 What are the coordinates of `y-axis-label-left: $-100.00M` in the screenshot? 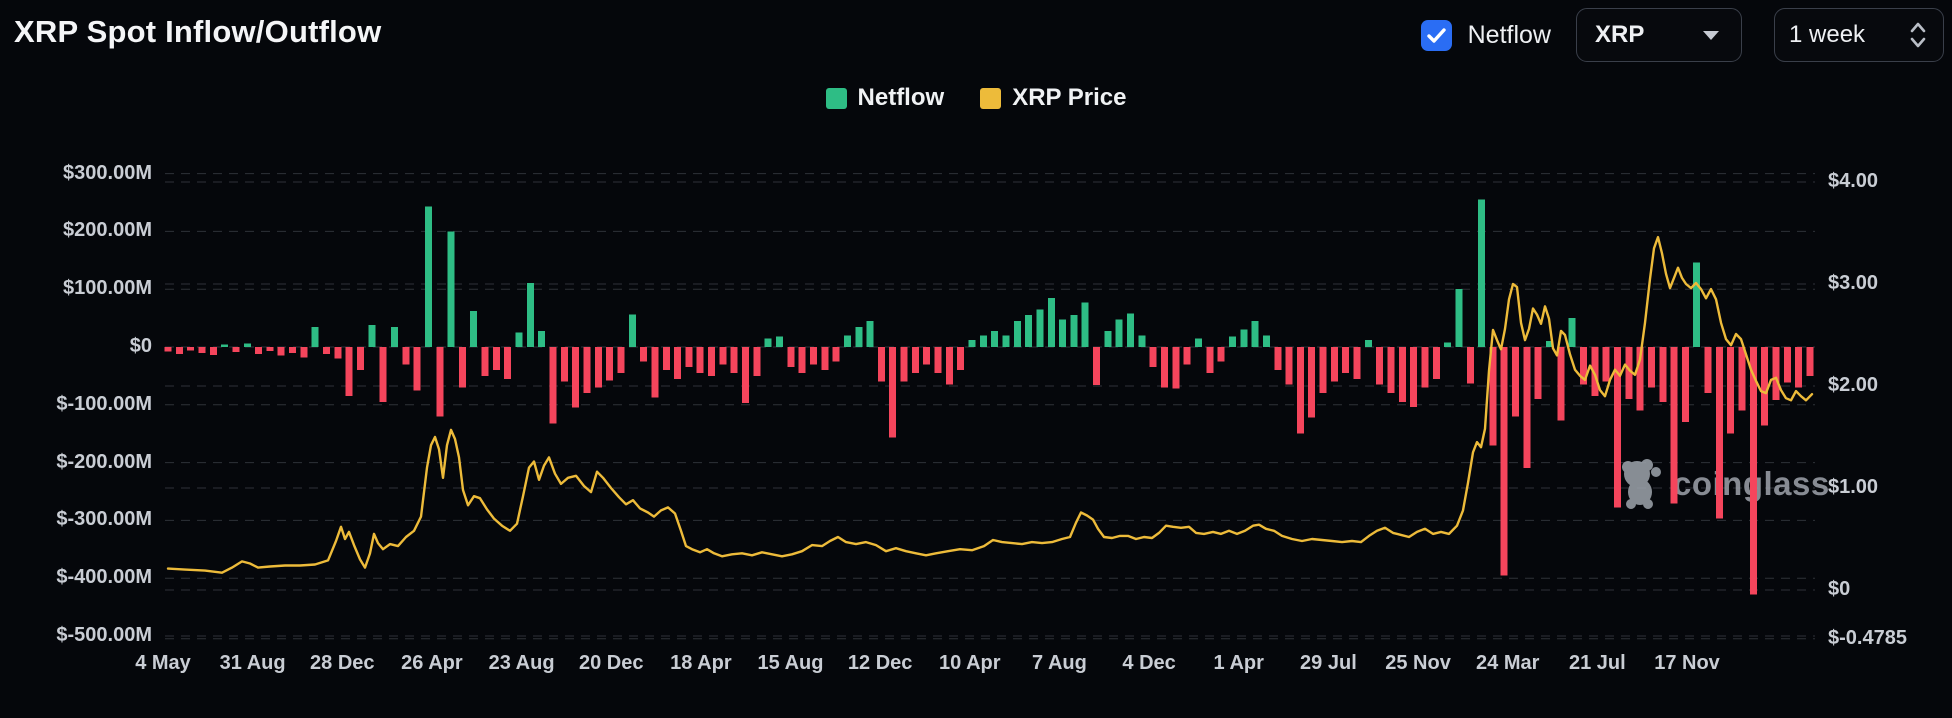 It's located at (104, 403).